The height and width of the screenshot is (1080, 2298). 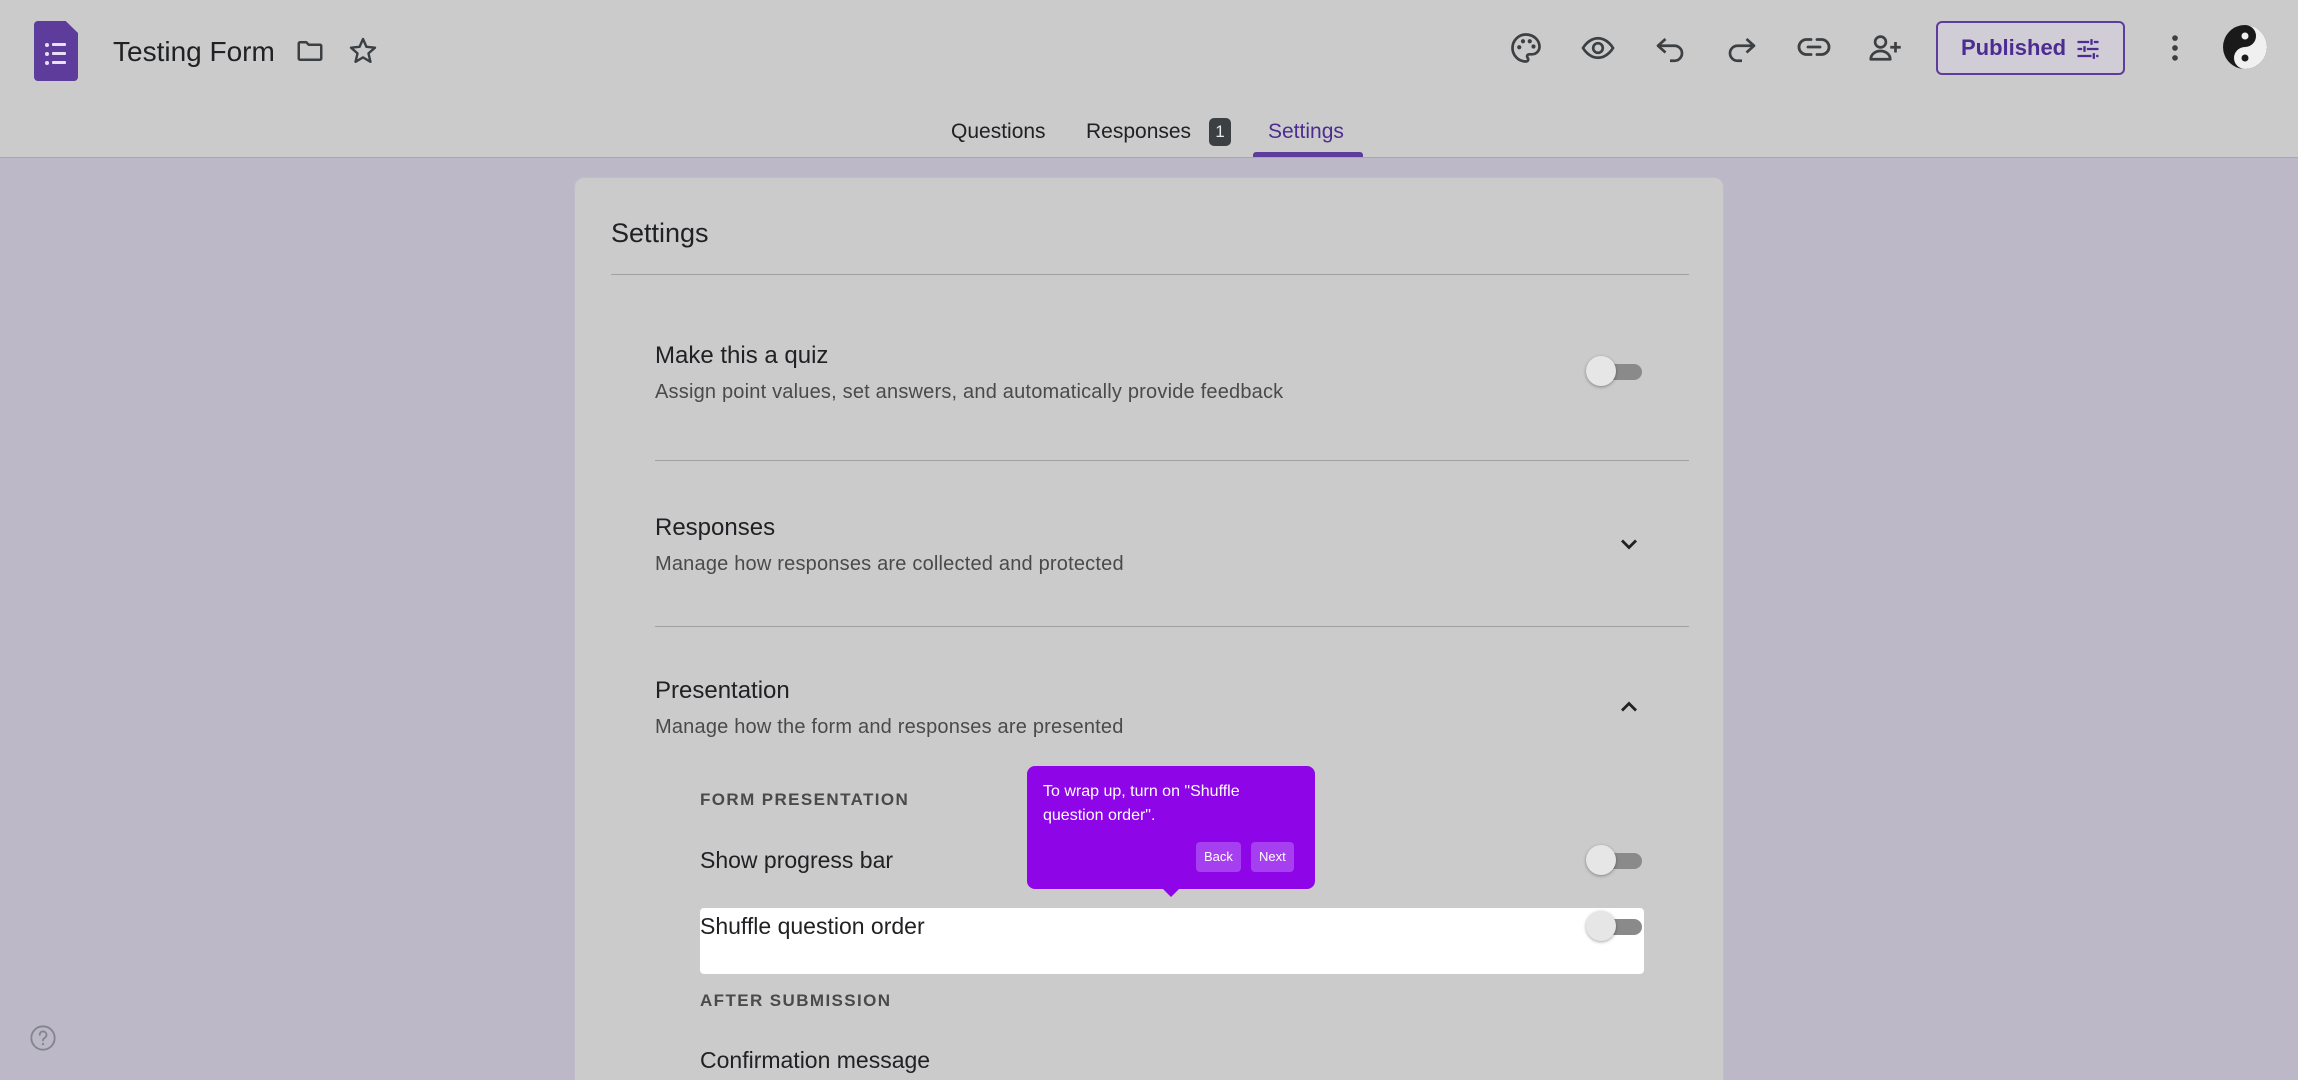 I want to click on active-tab-indicator, so click(x=1308, y=154).